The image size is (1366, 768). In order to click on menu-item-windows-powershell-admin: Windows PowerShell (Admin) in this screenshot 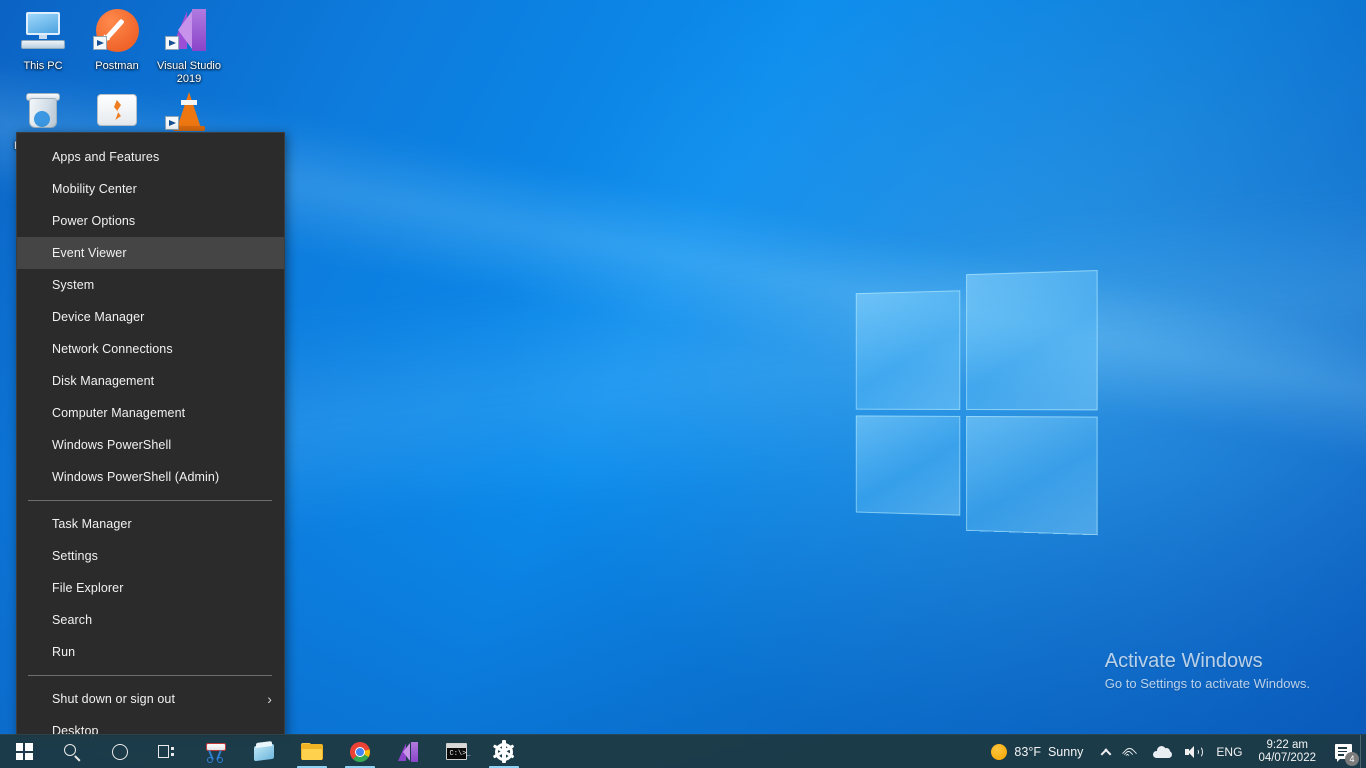, I will do `click(150, 477)`.